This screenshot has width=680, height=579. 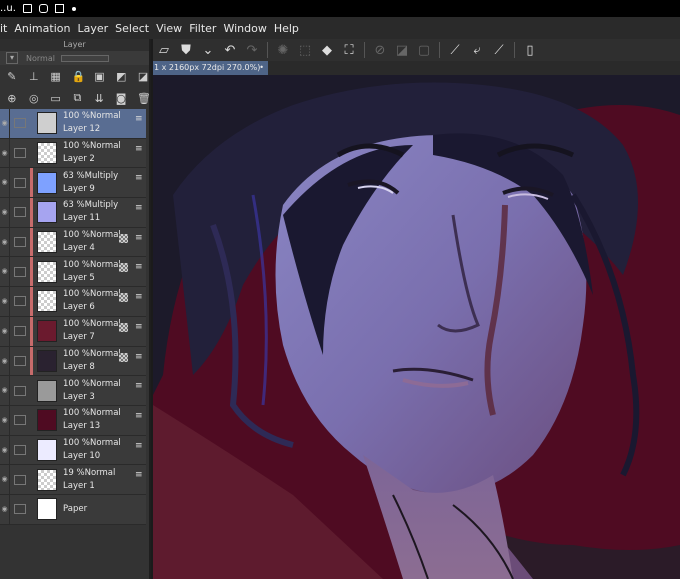 What do you see at coordinates (164, 50) in the screenshot?
I see `open-icon: ▱` at bounding box center [164, 50].